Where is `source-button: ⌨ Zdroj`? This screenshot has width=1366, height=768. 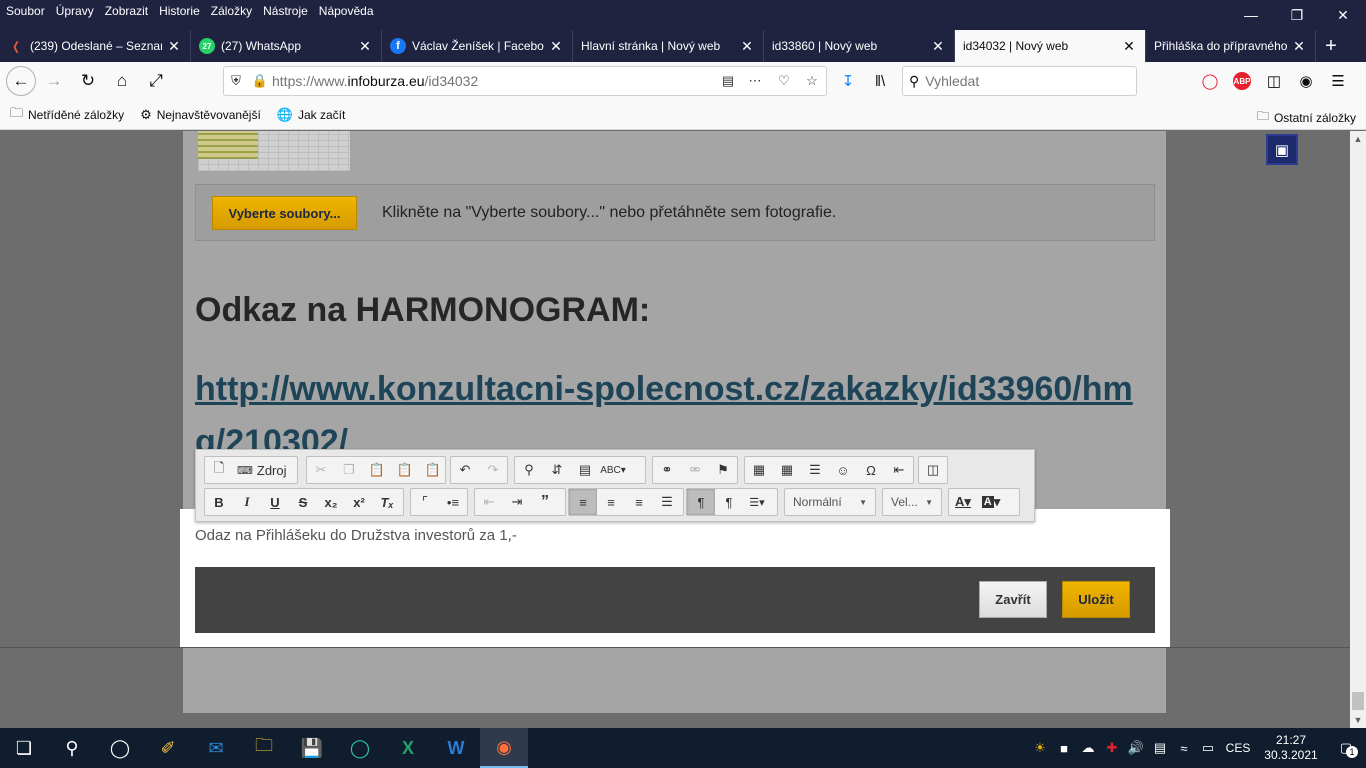
source-button: ⌨ Zdroj is located at coordinates (262, 470).